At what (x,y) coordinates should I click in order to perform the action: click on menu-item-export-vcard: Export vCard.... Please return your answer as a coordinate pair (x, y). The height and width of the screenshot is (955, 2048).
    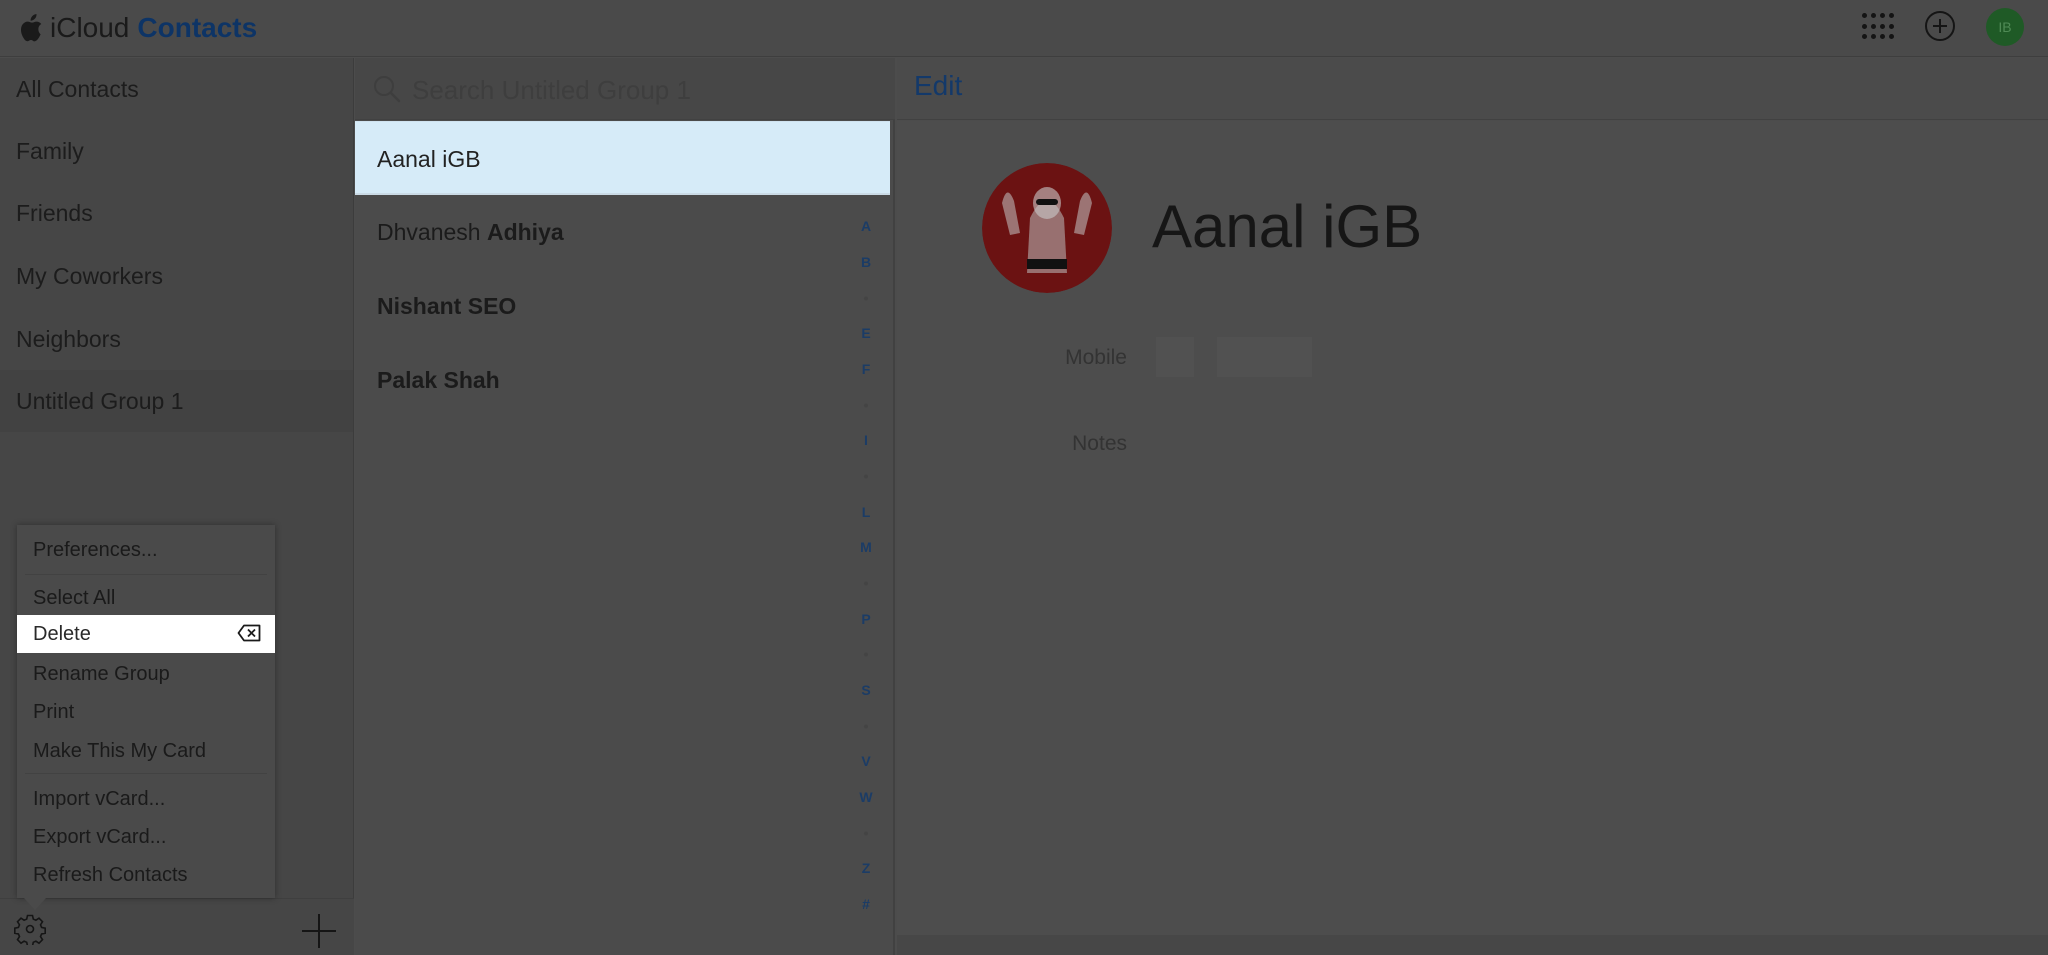
    Looking at the image, I should click on (146, 837).